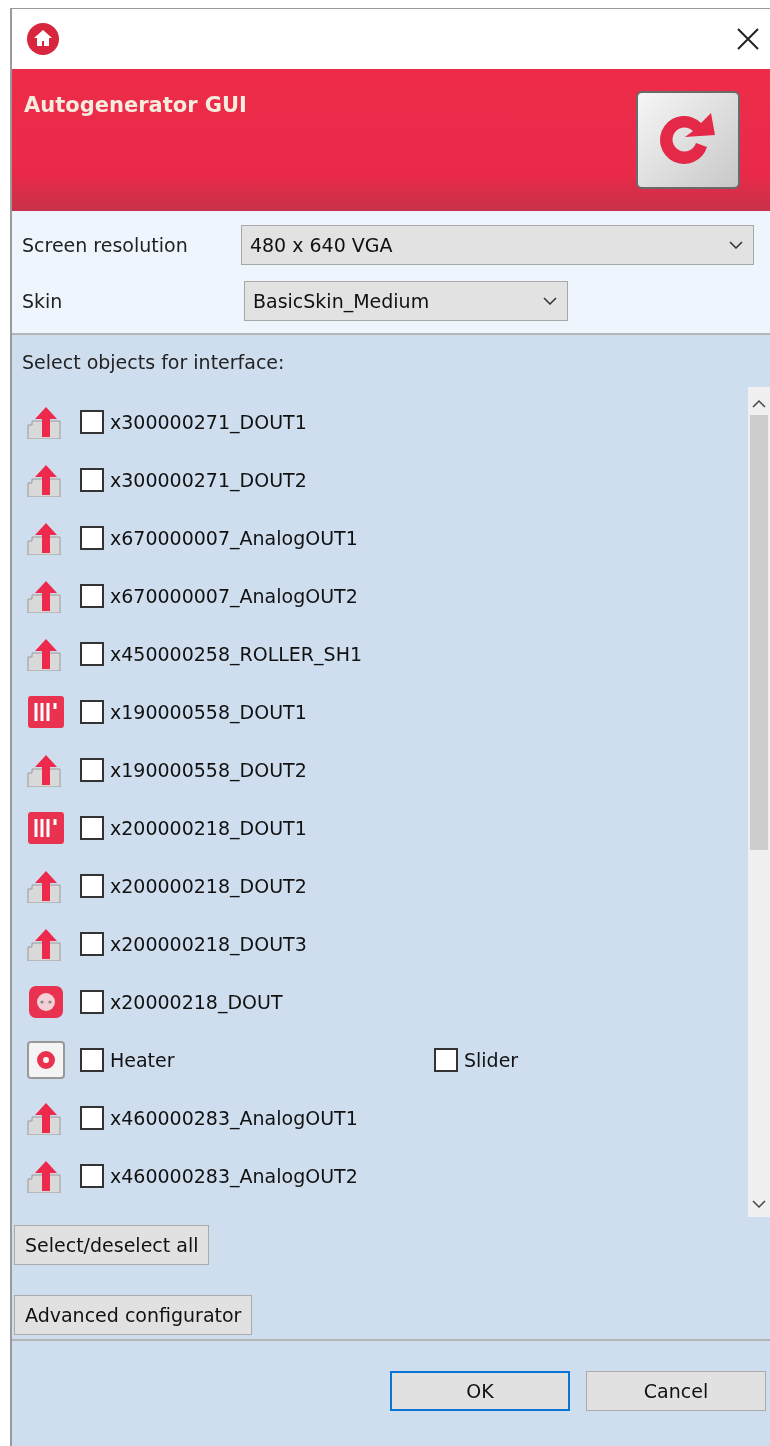  Describe the element at coordinates (193, 422) in the screenshot. I see `object-checkbox: x300000271_DOUT1` at that location.